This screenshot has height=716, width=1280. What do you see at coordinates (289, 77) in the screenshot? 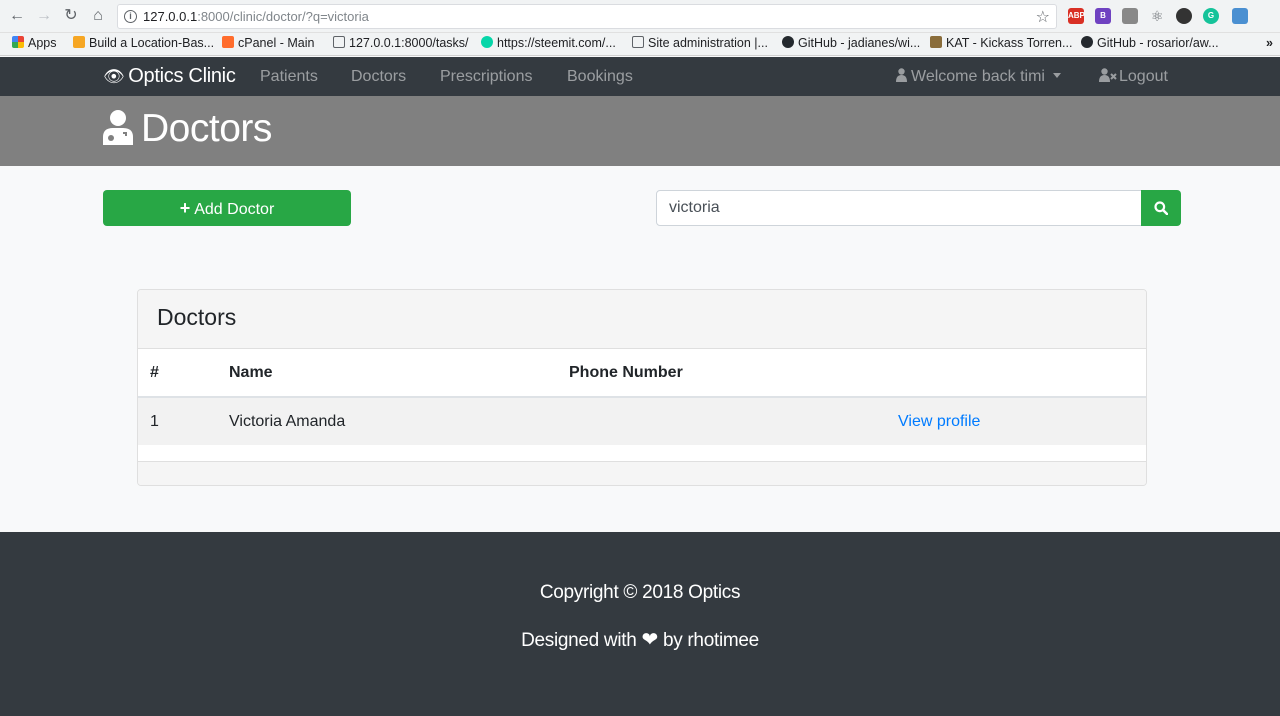
I see `nav-patients: Patients` at bounding box center [289, 77].